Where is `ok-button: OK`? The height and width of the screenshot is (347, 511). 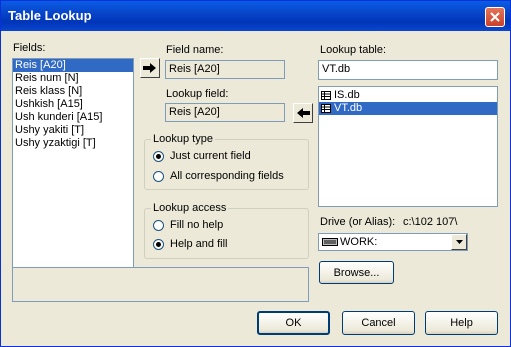
ok-button: OK is located at coordinates (293, 323).